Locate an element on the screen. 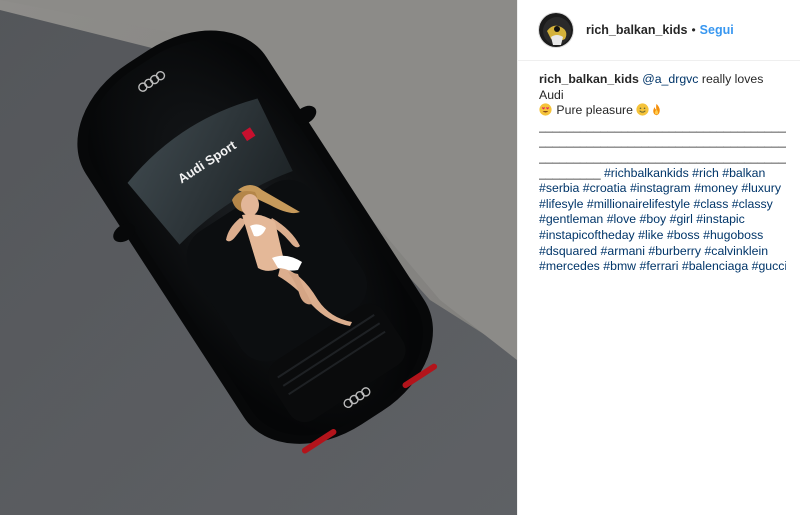 Image resolution: width=800 pixels, height=515 pixels. hashtag: #ferrari is located at coordinates (659, 266).